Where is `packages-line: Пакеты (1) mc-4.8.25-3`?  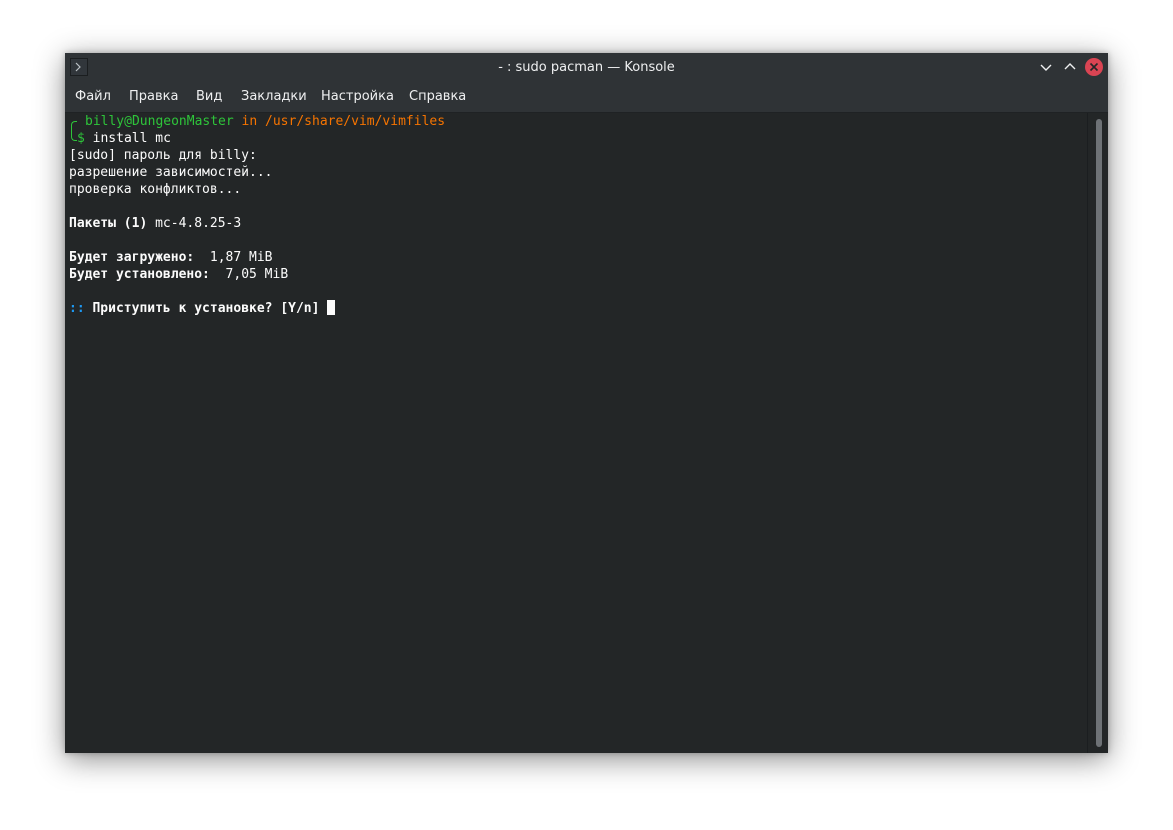
packages-line: Пакеты (1) mc-4.8.25-3 is located at coordinates (155, 223).